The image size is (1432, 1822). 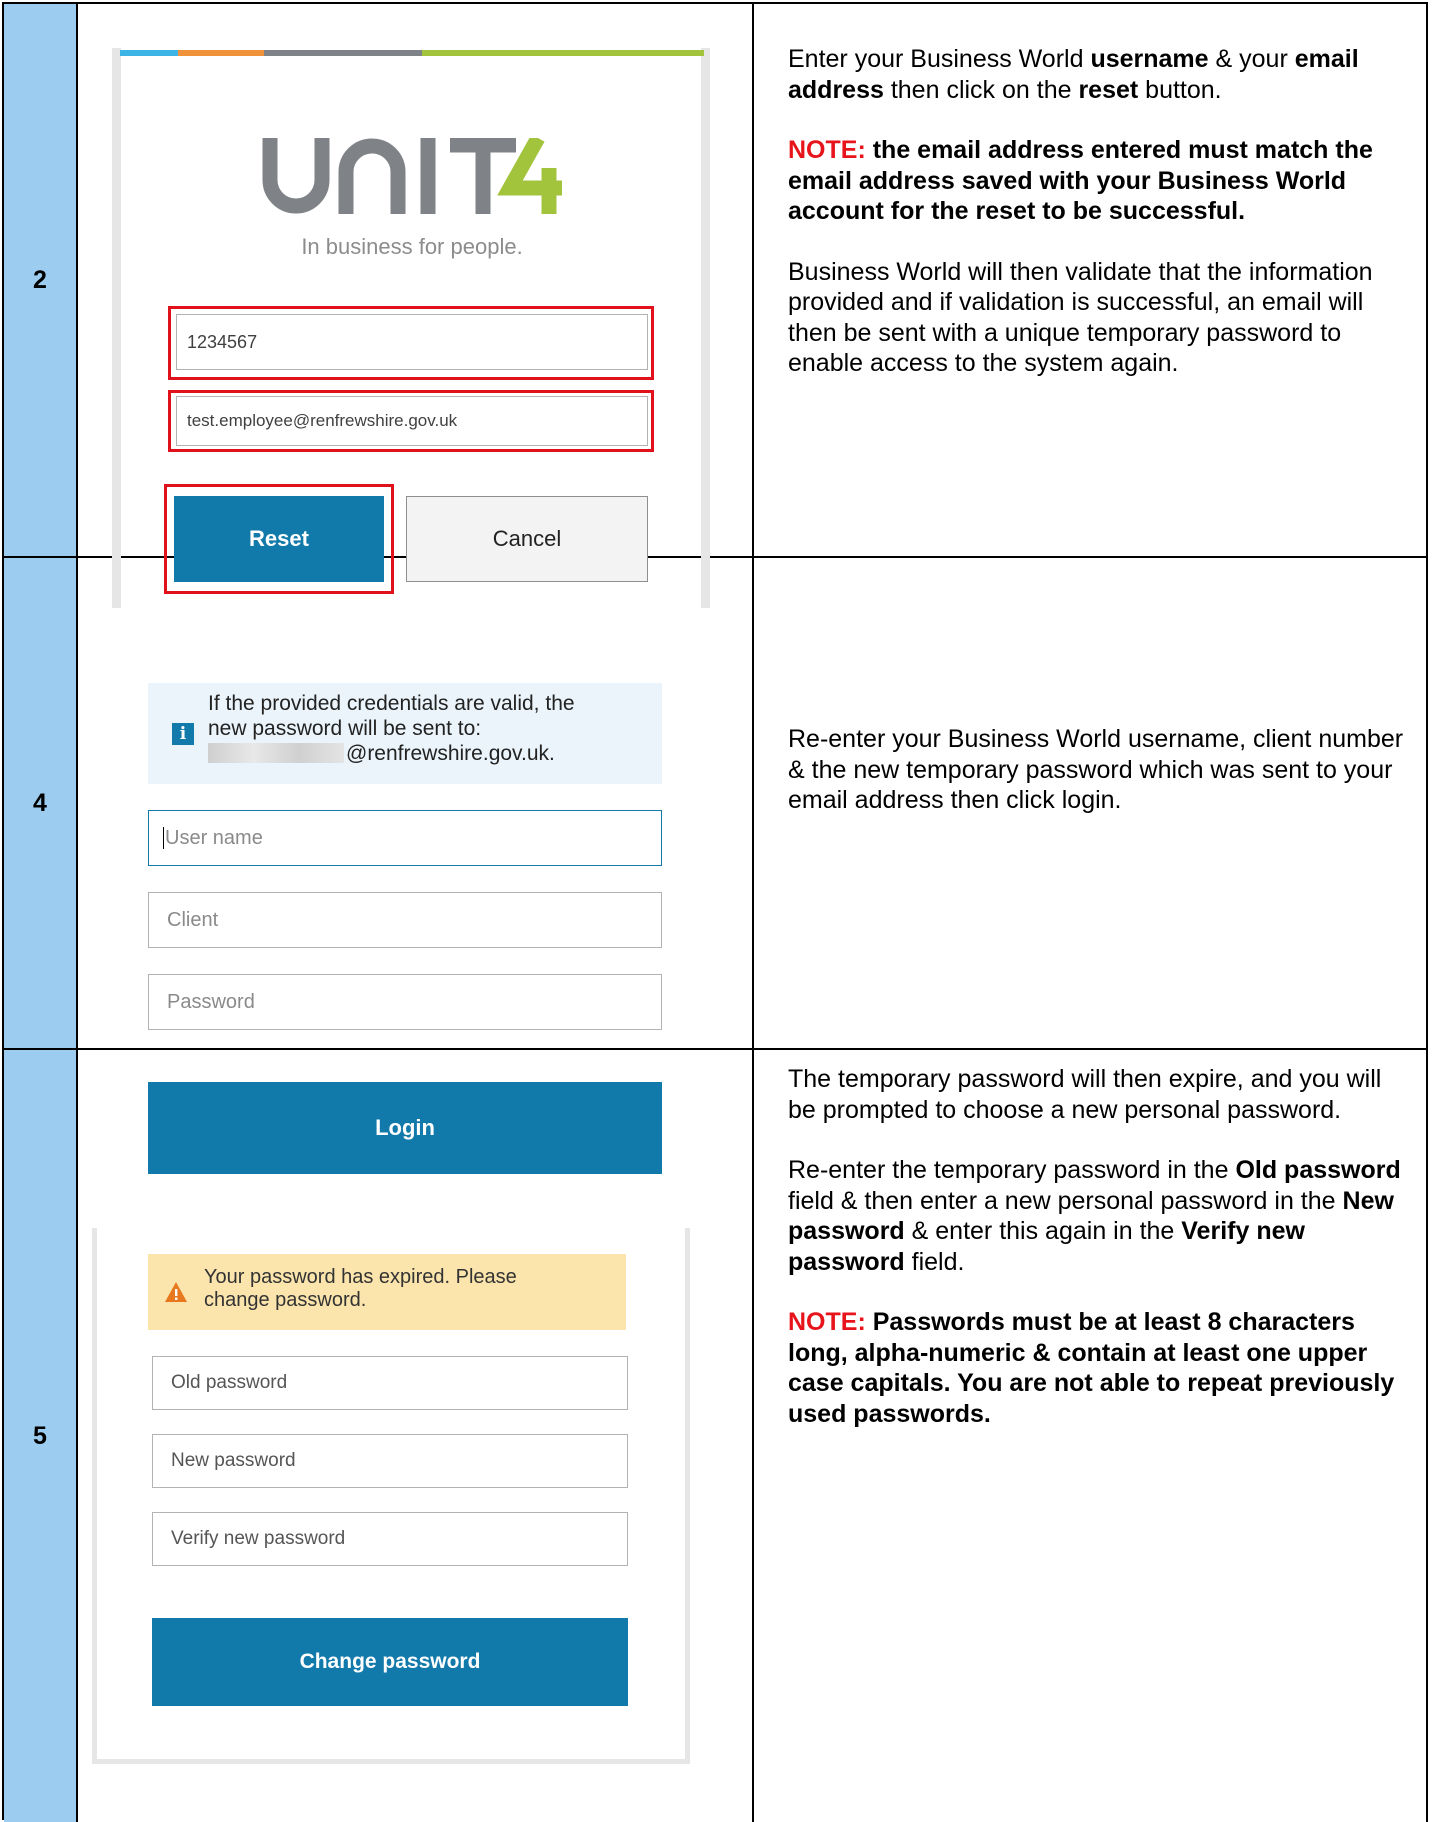 What do you see at coordinates (390, 1461) in the screenshot?
I see `new-password-input: New password` at bounding box center [390, 1461].